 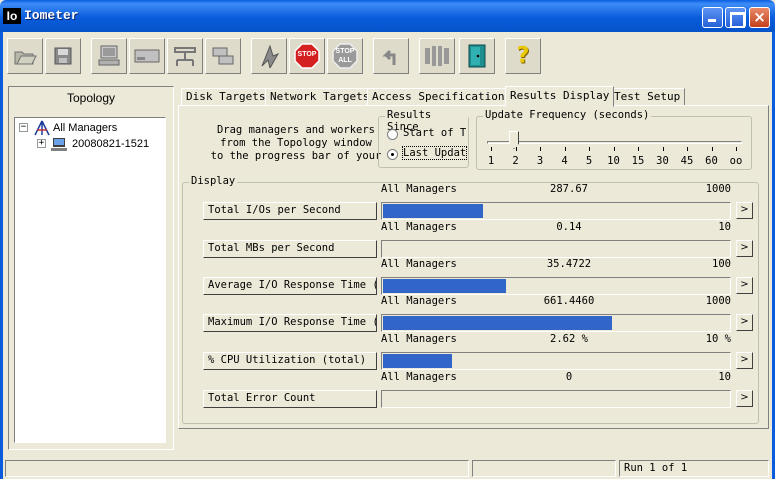 I want to click on frequency-tick-label: oo, so click(x=736, y=161).